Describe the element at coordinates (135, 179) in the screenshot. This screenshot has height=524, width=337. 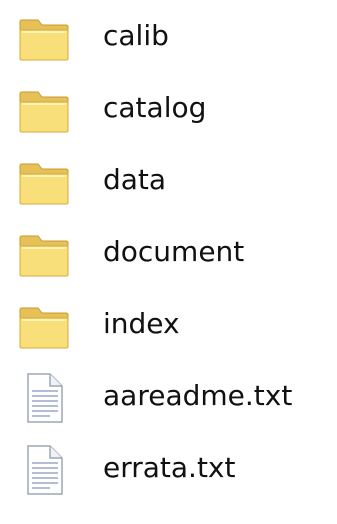
I see `file-name: data` at that location.